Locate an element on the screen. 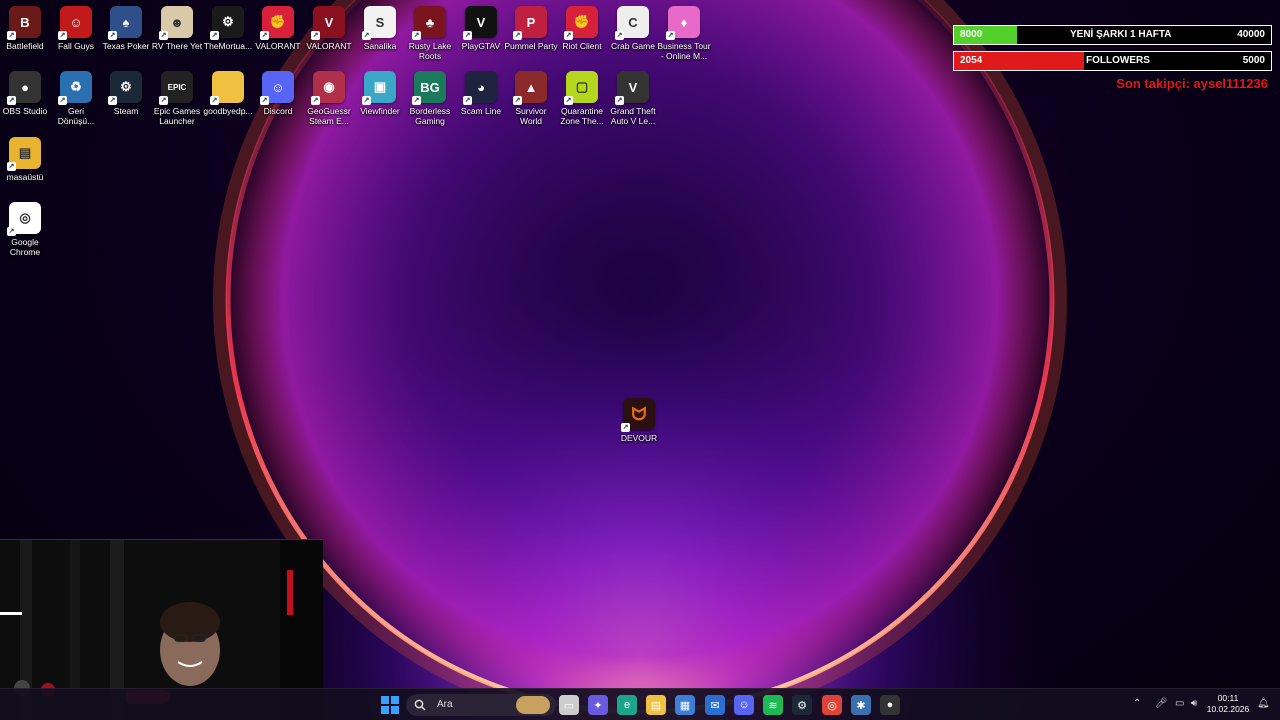 The width and height of the screenshot is (1280, 720). spotify-icon: ≋ is located at coordinates (773, 705).